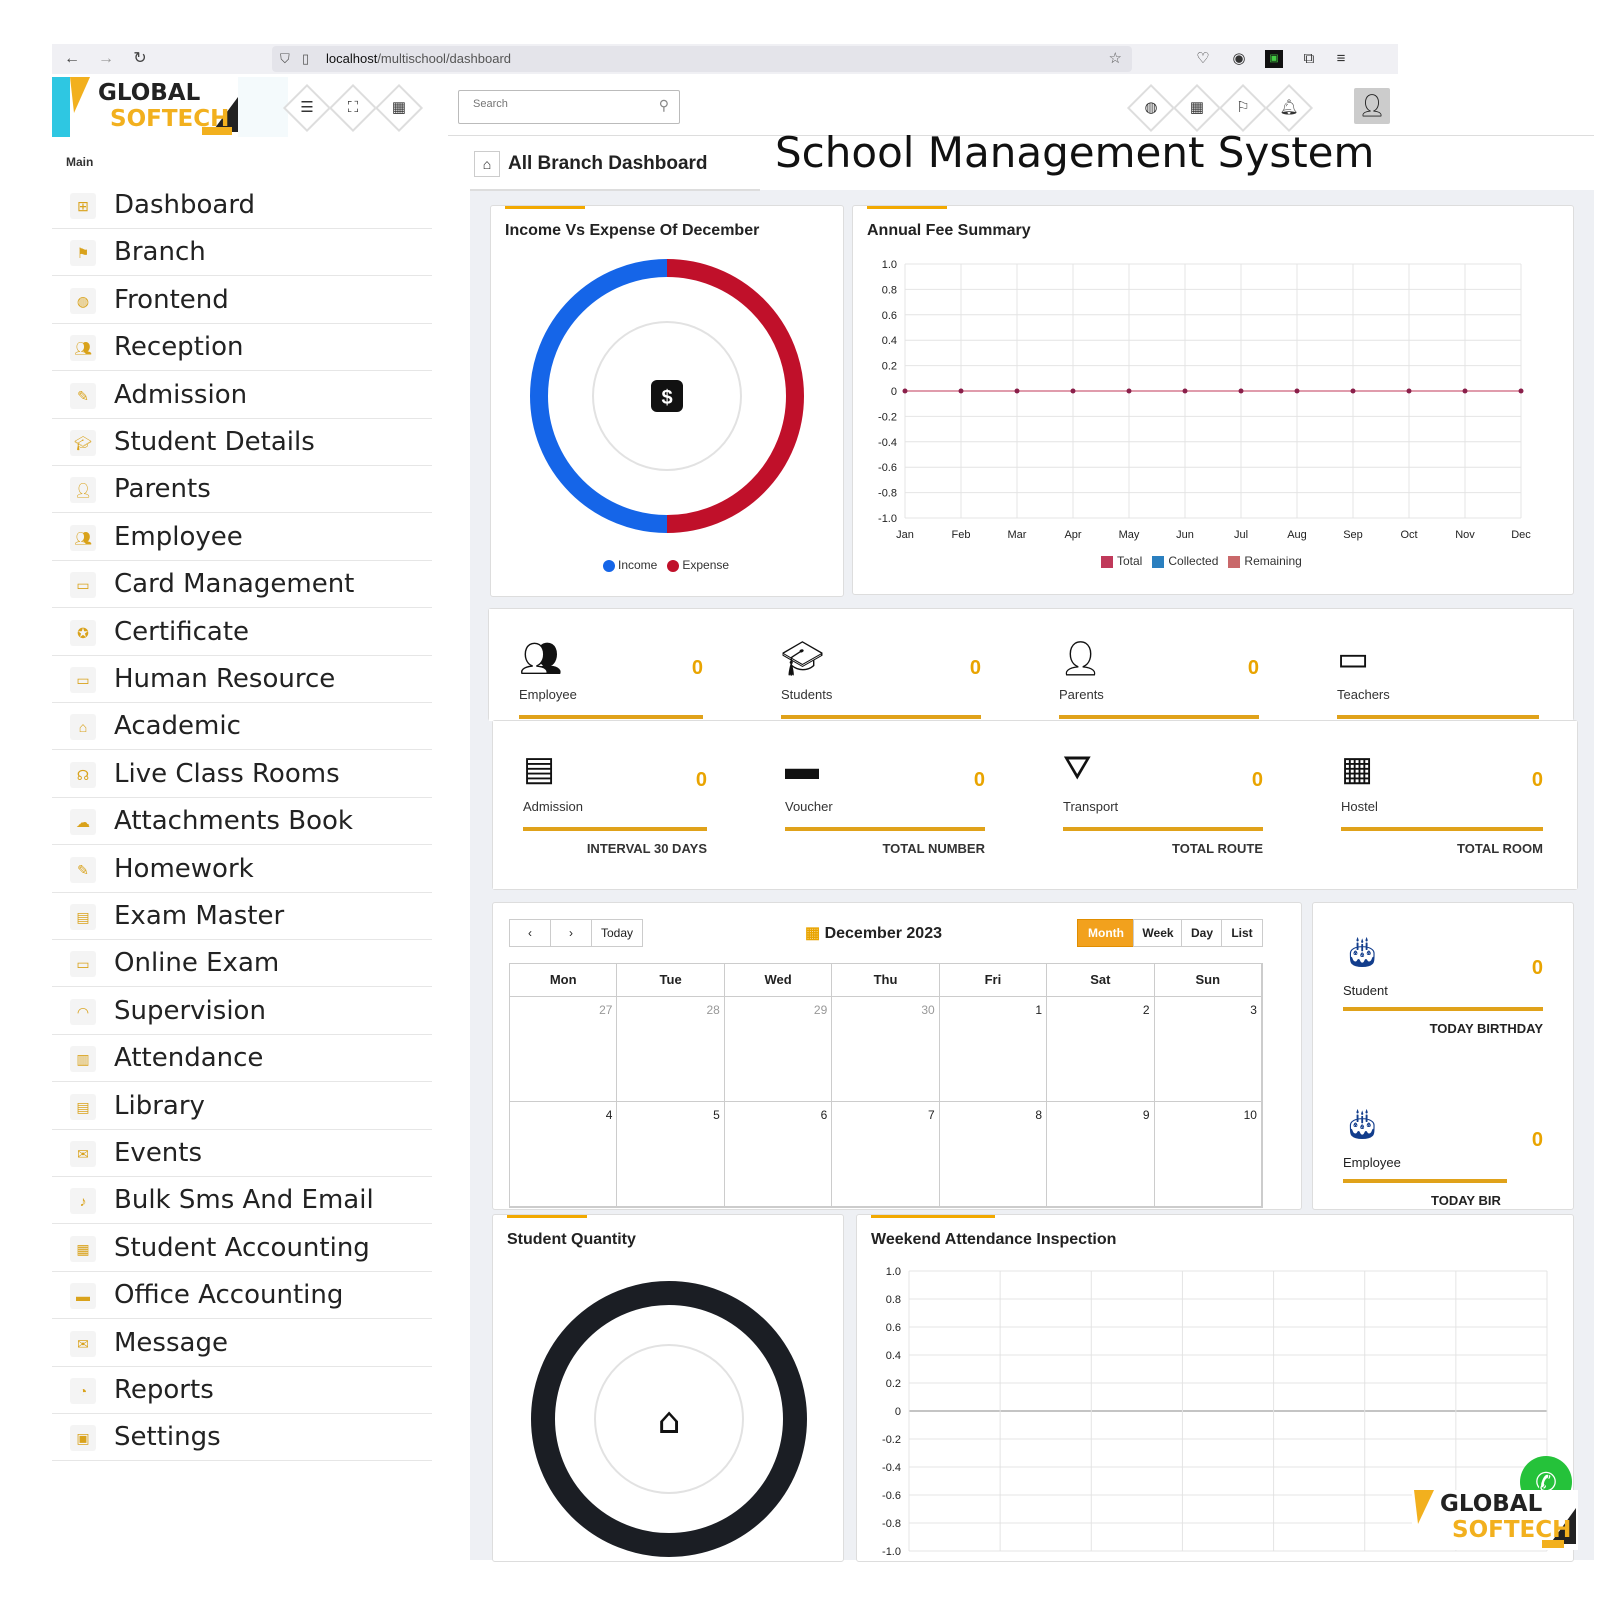  Describe the element at coordinates (886, 1154) in the screenshot. I see `calendar-day-cell: 7` at that location.